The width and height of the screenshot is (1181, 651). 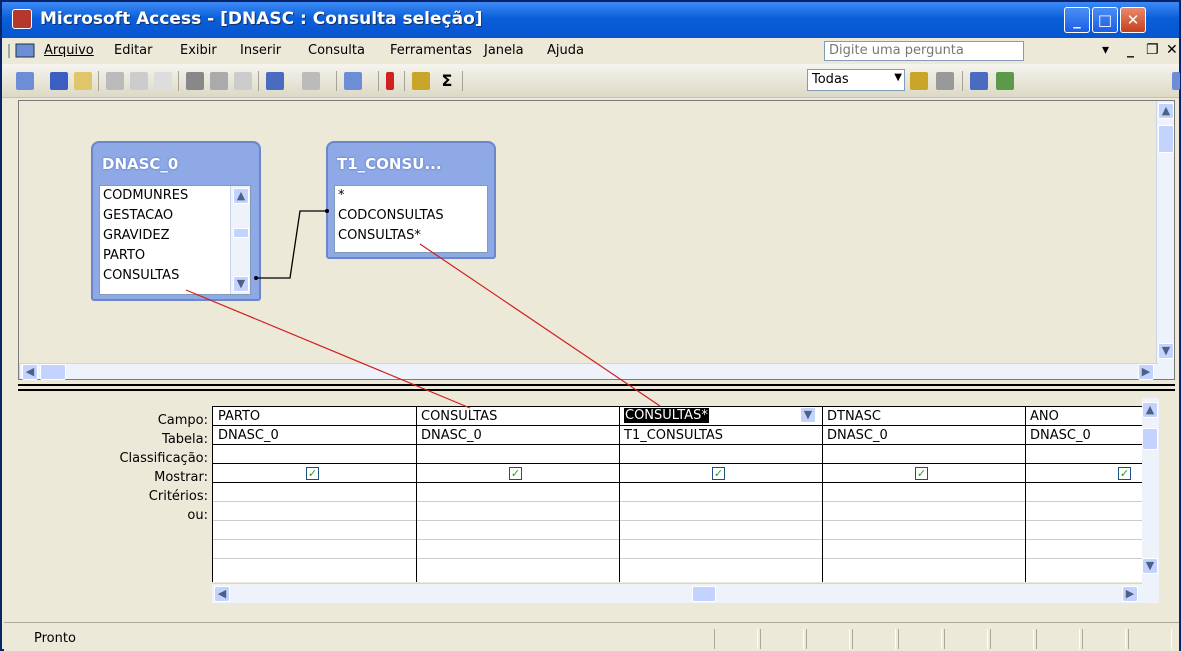 I want to click on save-icon, so click(x=59, y=81).